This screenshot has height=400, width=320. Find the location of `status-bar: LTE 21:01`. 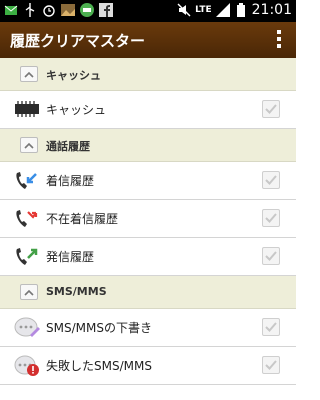

status-bar: LTE 21:01 is located at coordinates (148, 11).